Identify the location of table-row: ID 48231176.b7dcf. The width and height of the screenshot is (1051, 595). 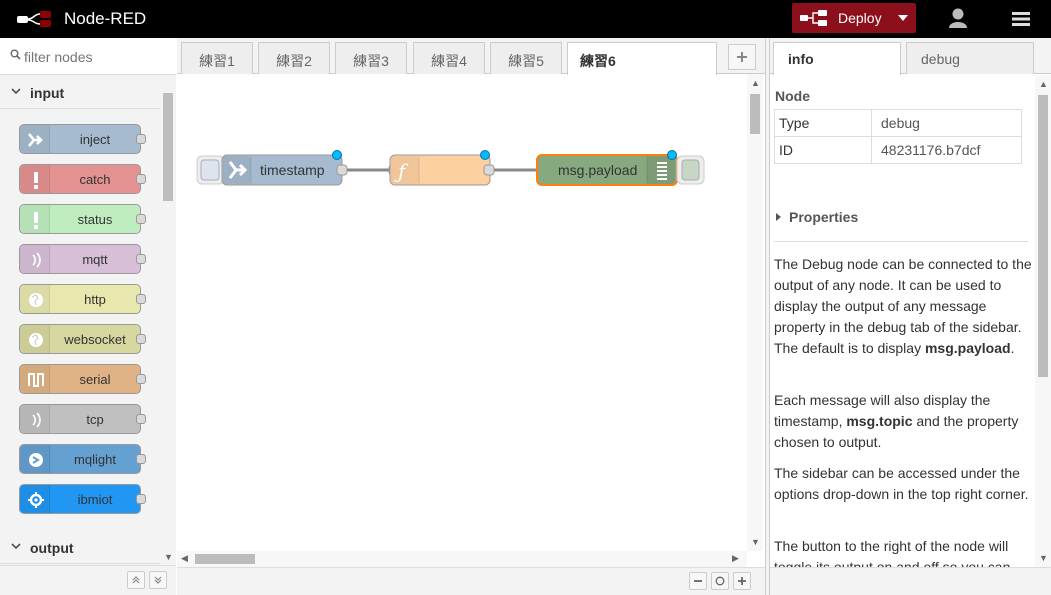
(898, 150).